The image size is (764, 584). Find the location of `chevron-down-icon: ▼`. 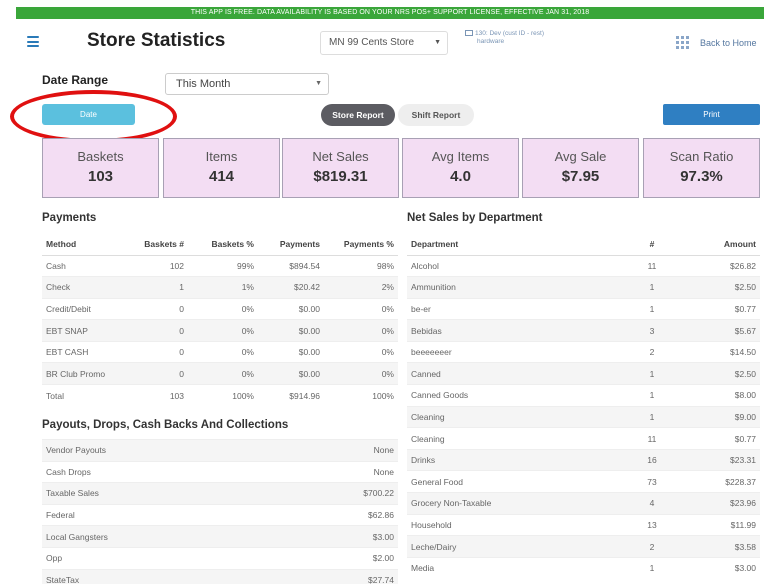

chevron-down-icon: ▼ is located at coordinates (437, 42).